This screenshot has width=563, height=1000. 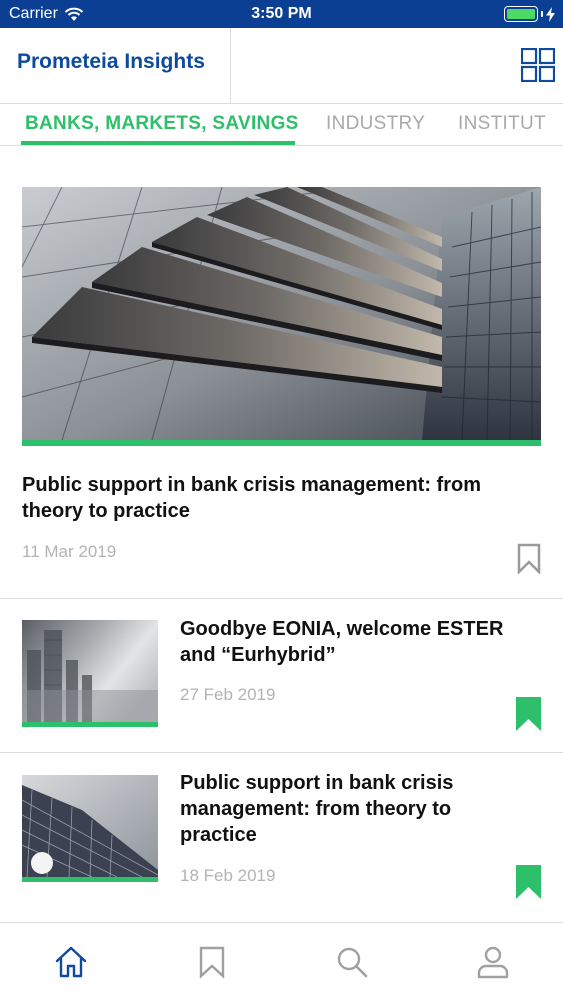 I want to click on search-icon, so click(x=352, y=962).